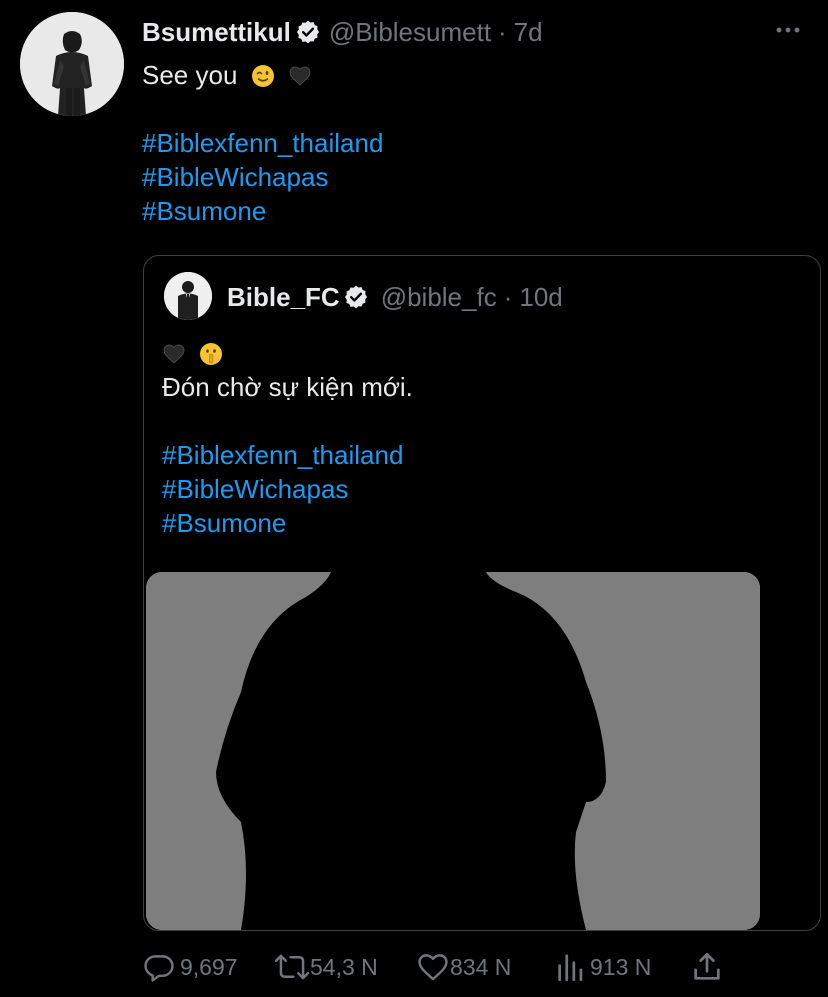  I want to click on share-button, so click(707, 967).